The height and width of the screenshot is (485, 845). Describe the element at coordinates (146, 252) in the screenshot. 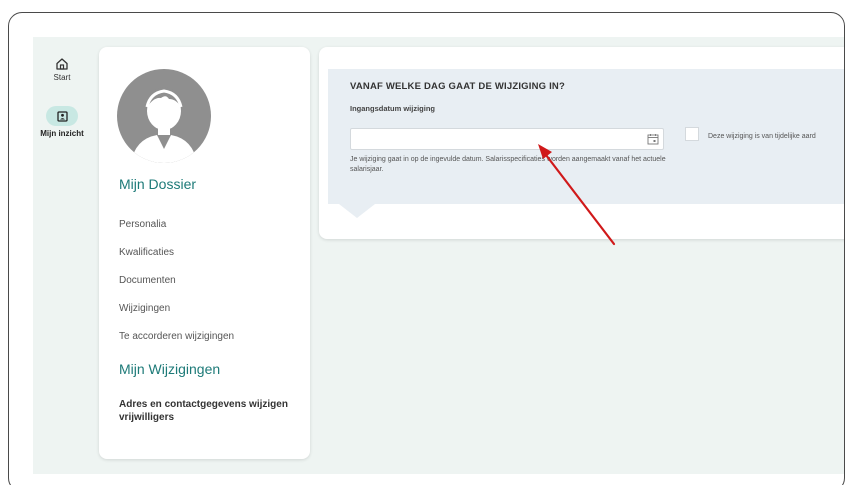

I see `nav-link-kwalificaties: Kwalificaties` at that location.